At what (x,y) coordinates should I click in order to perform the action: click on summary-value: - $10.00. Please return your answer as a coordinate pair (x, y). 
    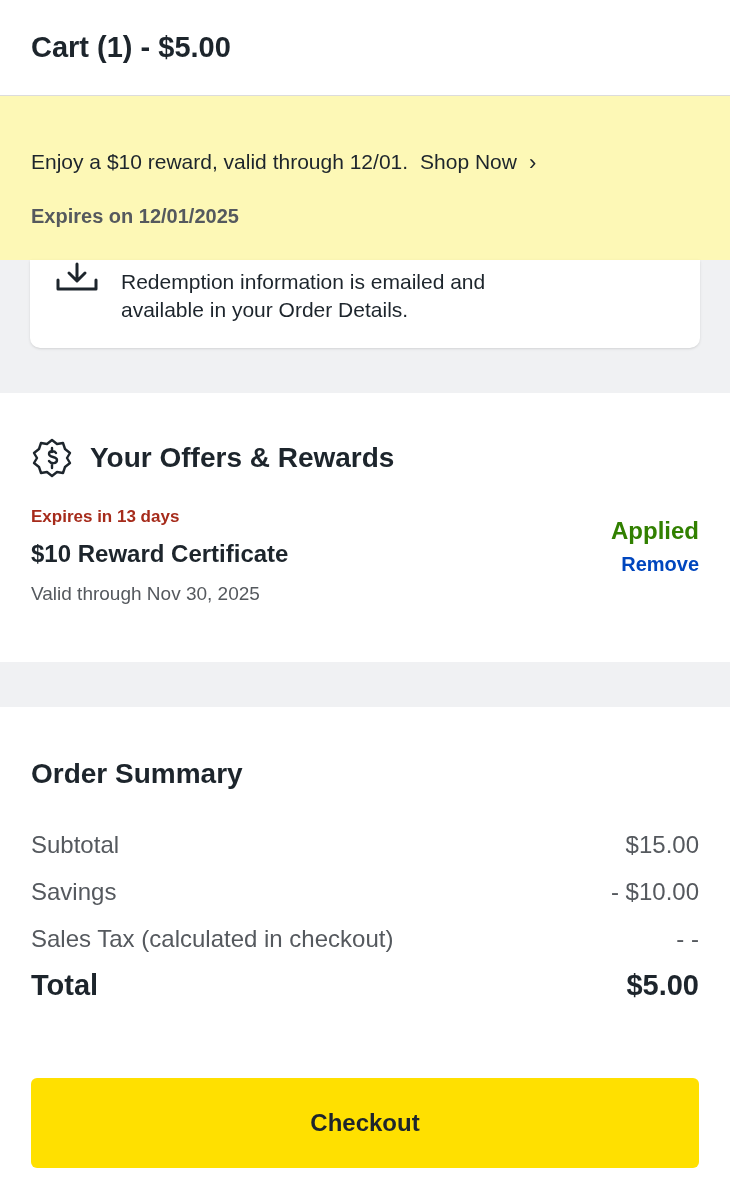
    Looking at the image, I should click on (654, 891).